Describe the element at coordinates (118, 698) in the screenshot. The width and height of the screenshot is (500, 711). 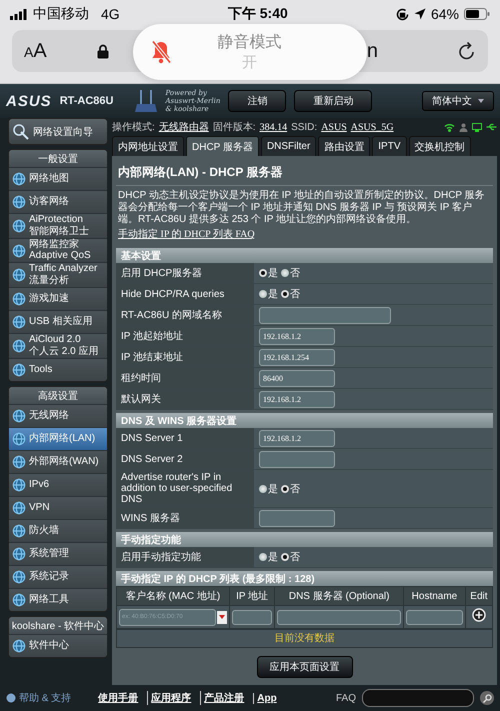
I see `footer-link: 使用手册` at that location.